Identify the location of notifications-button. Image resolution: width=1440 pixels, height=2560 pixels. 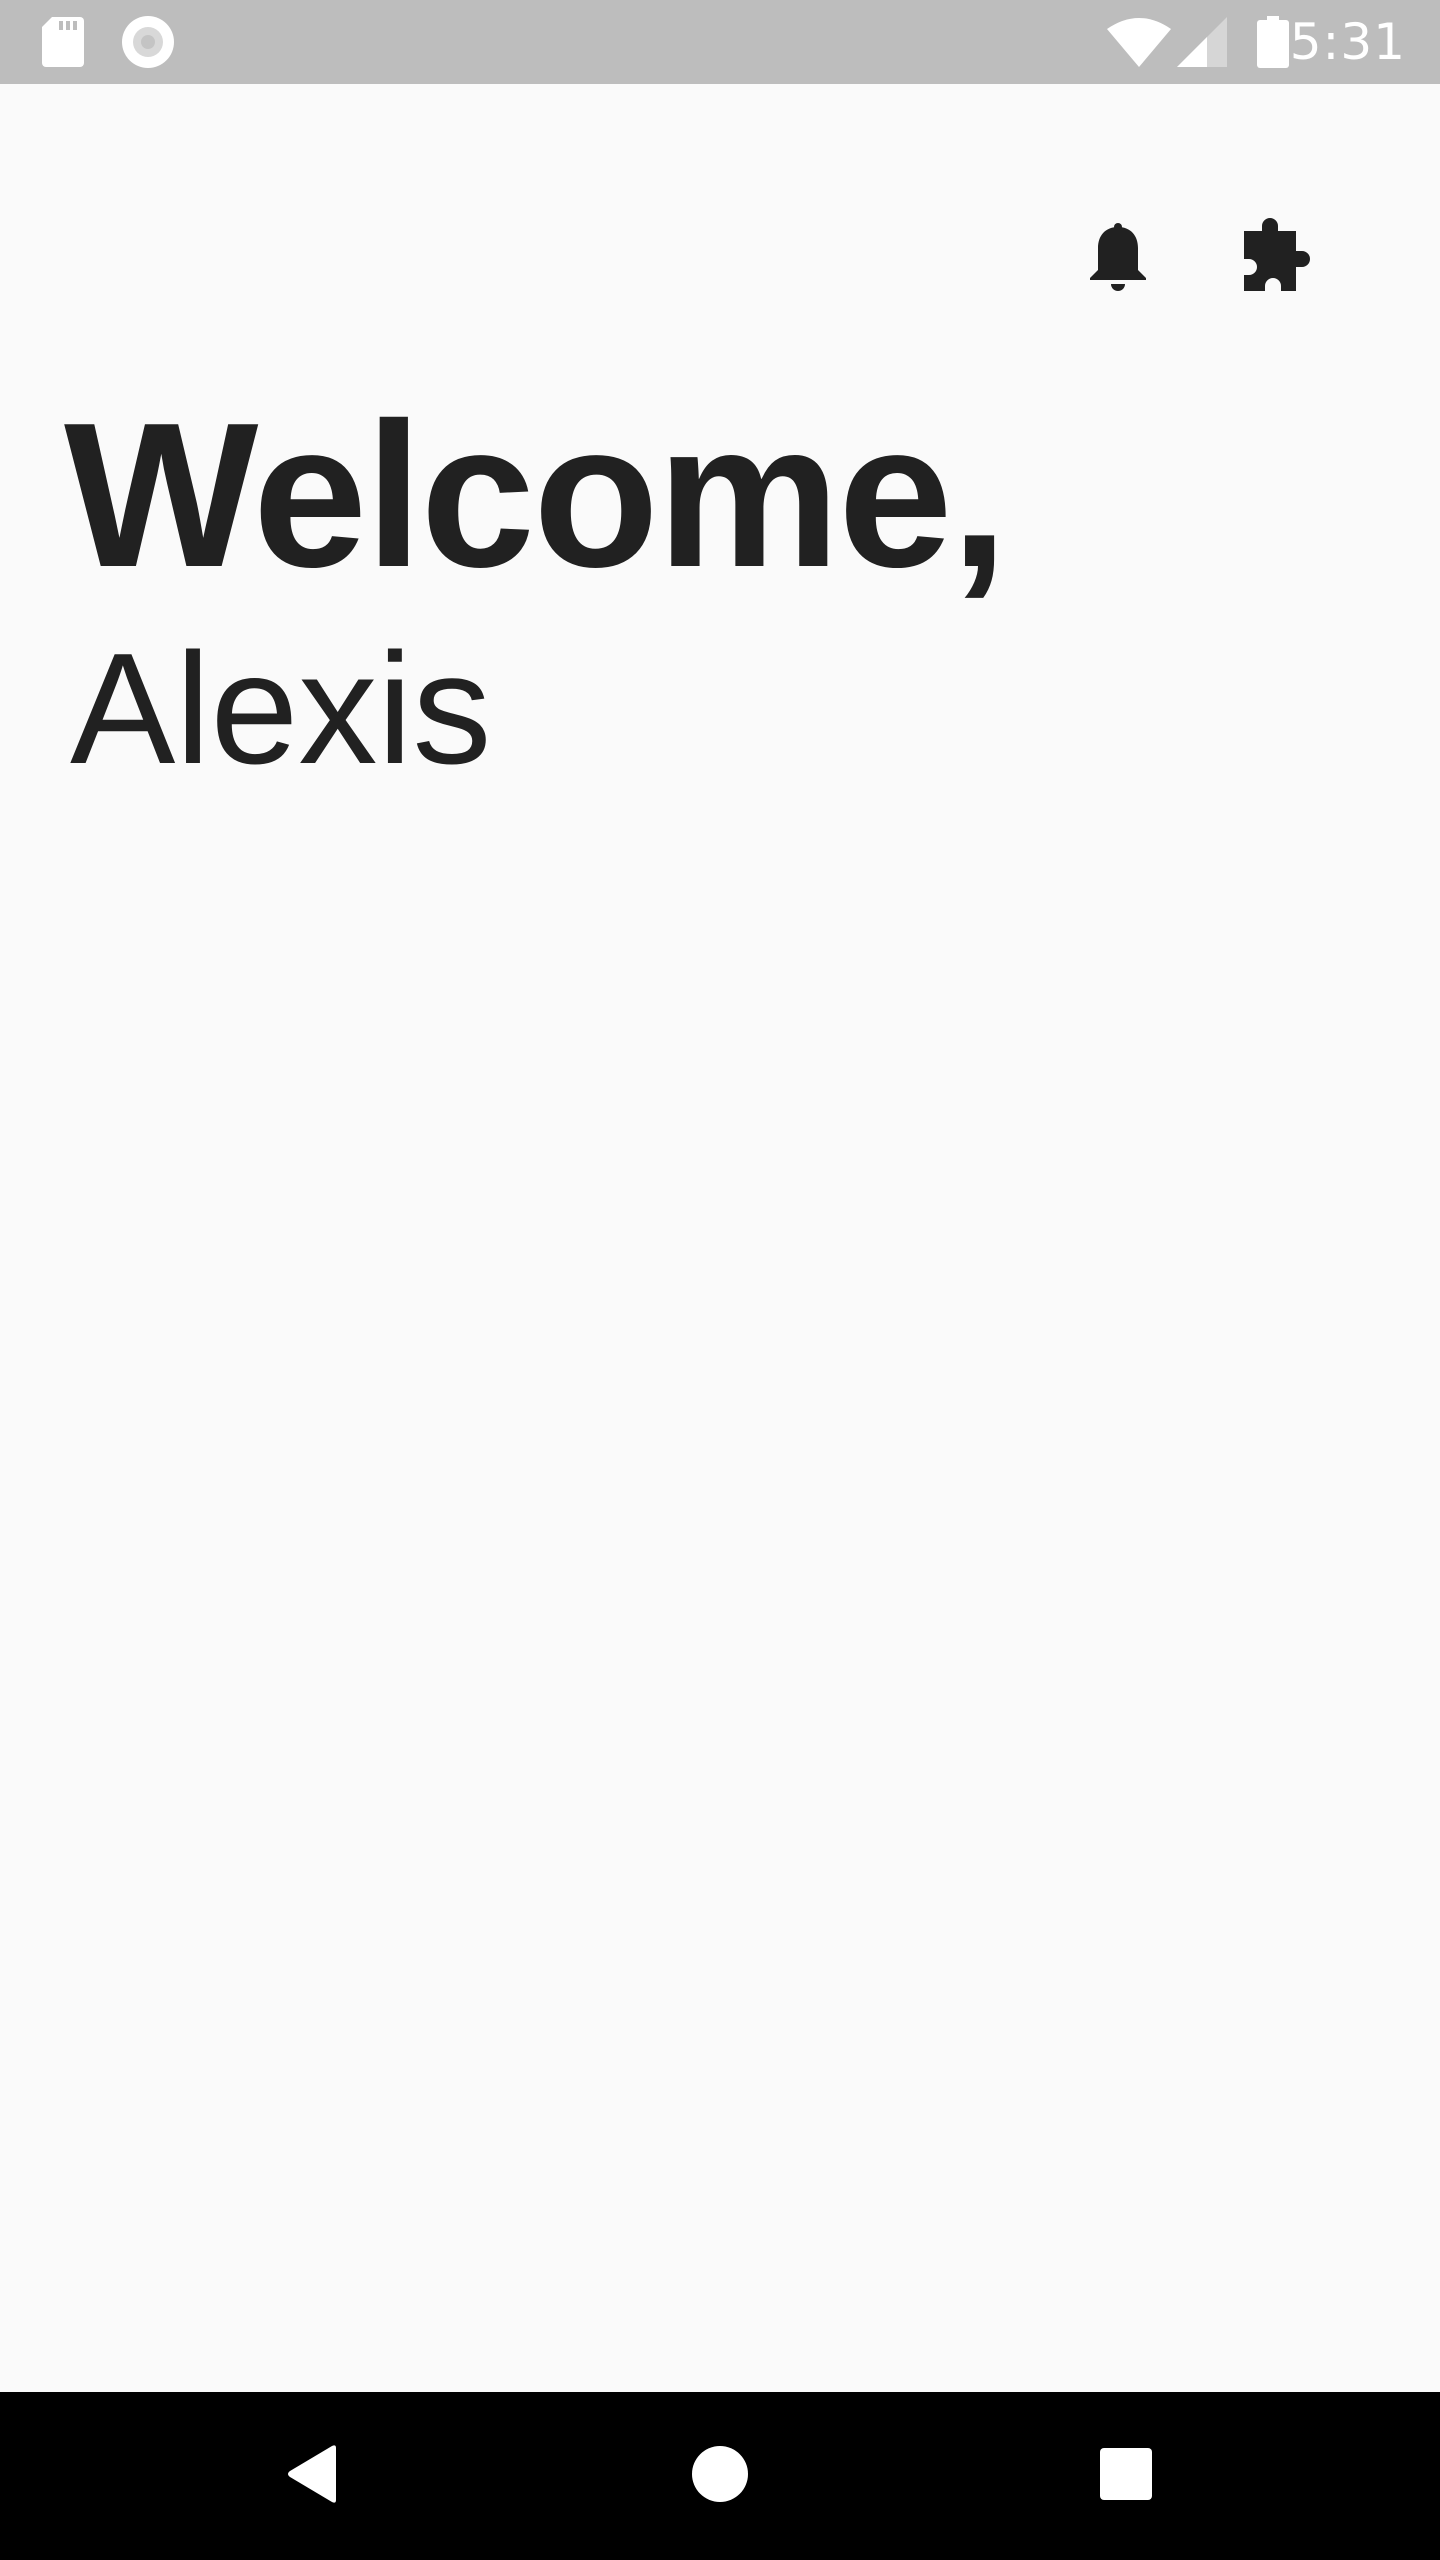
(1118, 260).